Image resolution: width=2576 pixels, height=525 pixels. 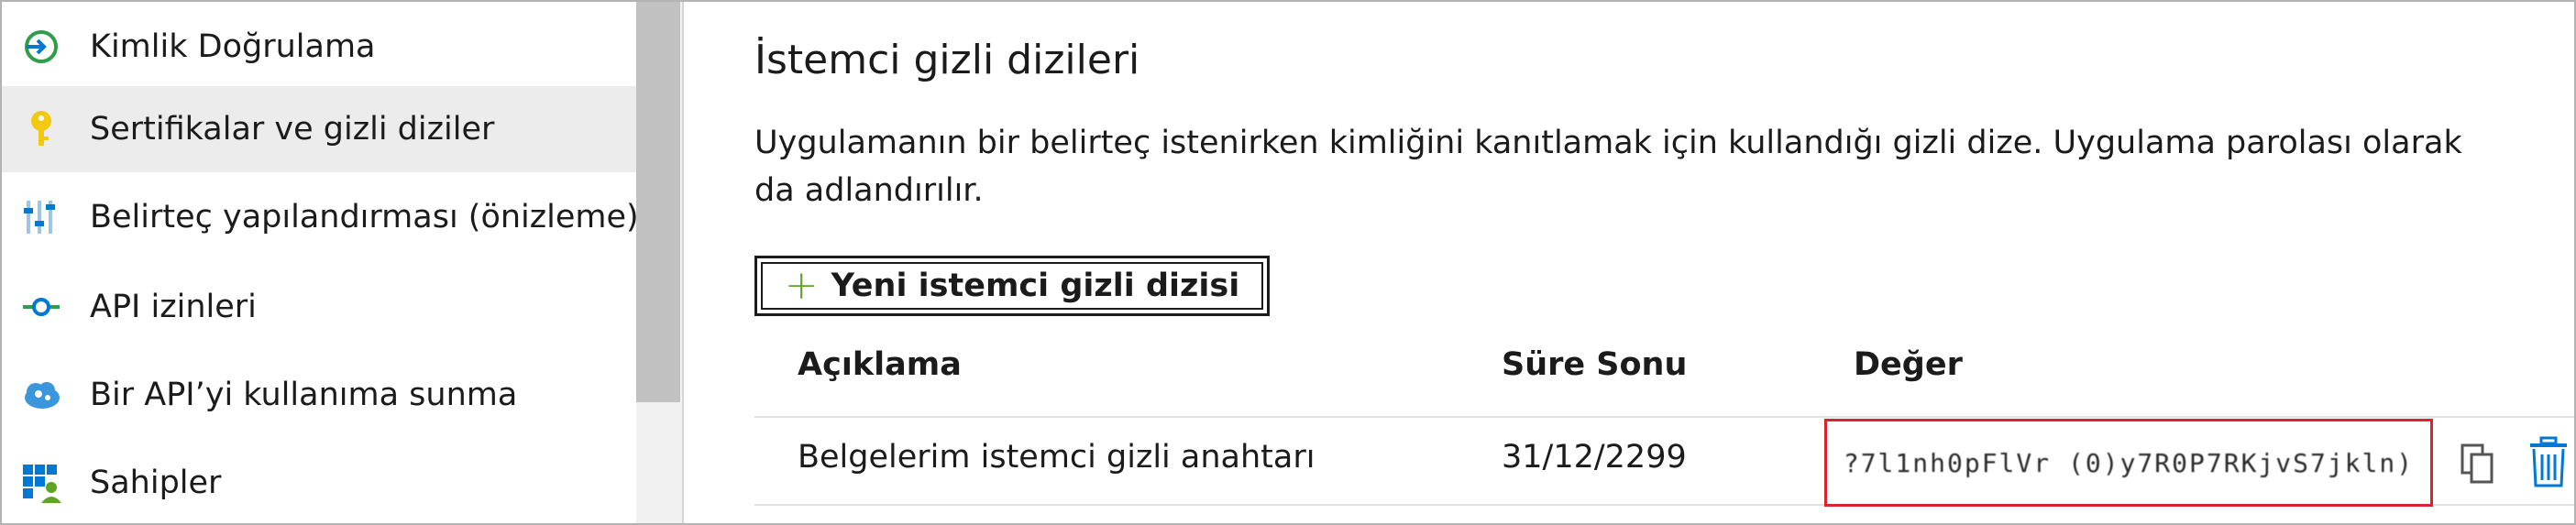 What do you see at coordinates (947, 60) in the screenshot?
I see `page-title: İstemci gizli dizileri` at bounding box center [947, 60].